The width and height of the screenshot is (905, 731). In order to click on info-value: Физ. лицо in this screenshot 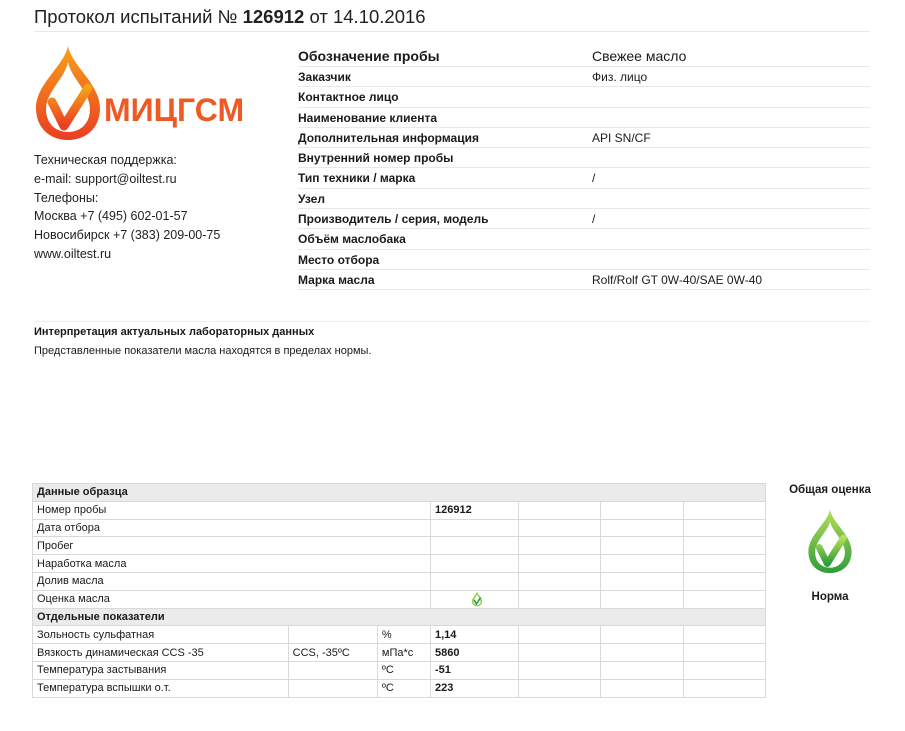, I will do `click(620, 77)`.